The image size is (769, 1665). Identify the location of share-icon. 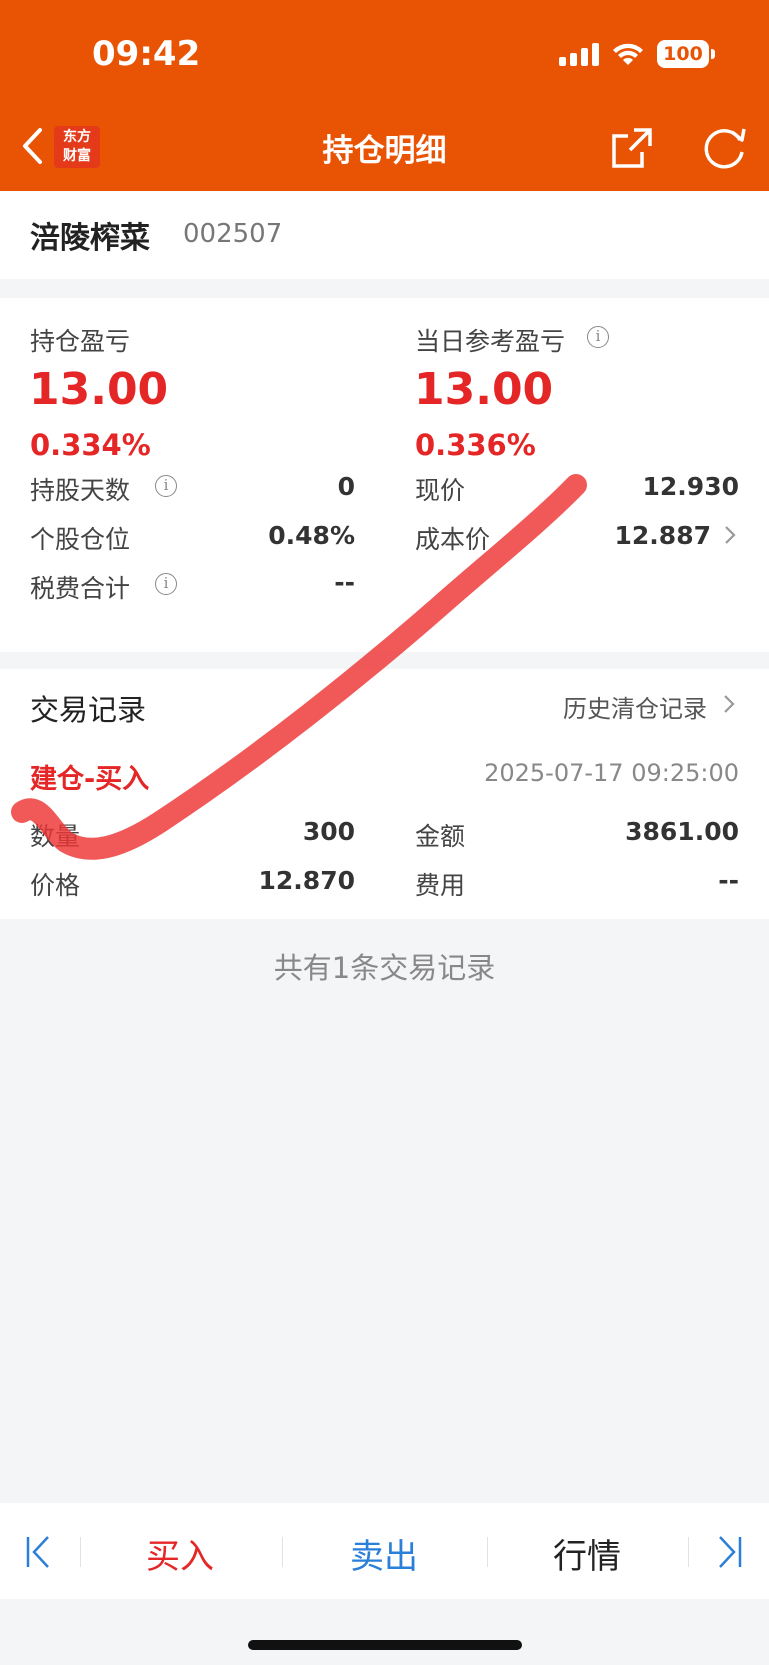
(632, 148).